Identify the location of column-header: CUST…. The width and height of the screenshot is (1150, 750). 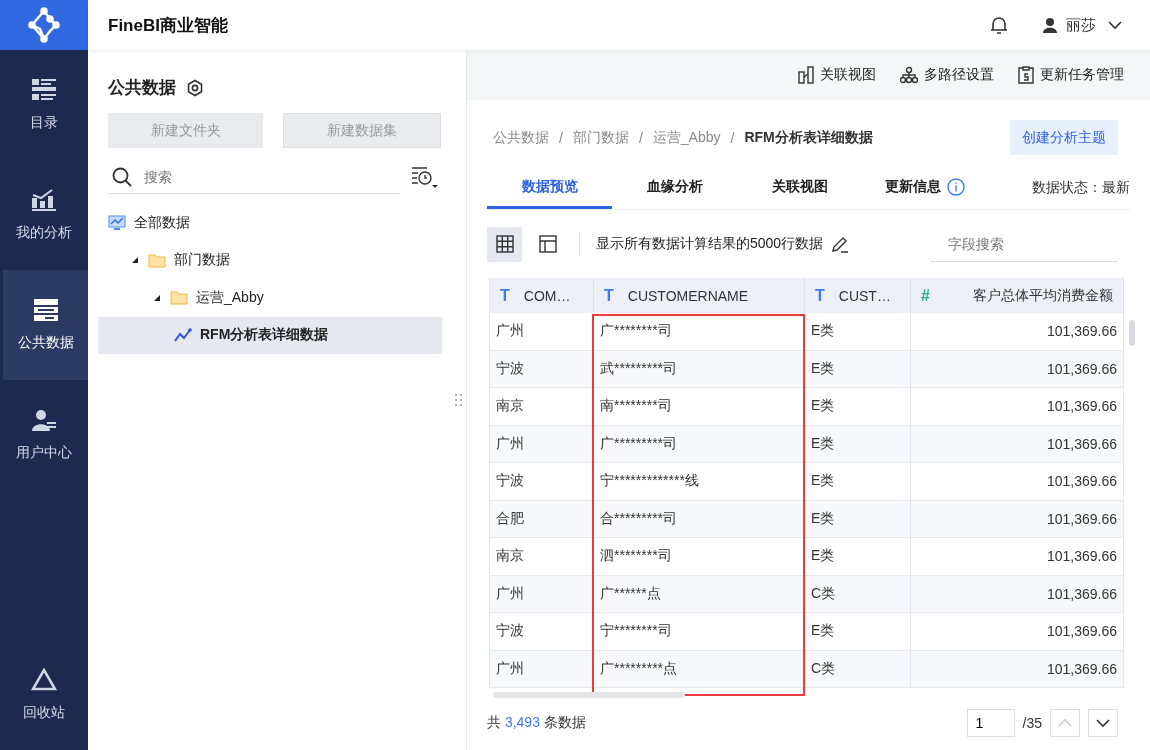
(866, 295).